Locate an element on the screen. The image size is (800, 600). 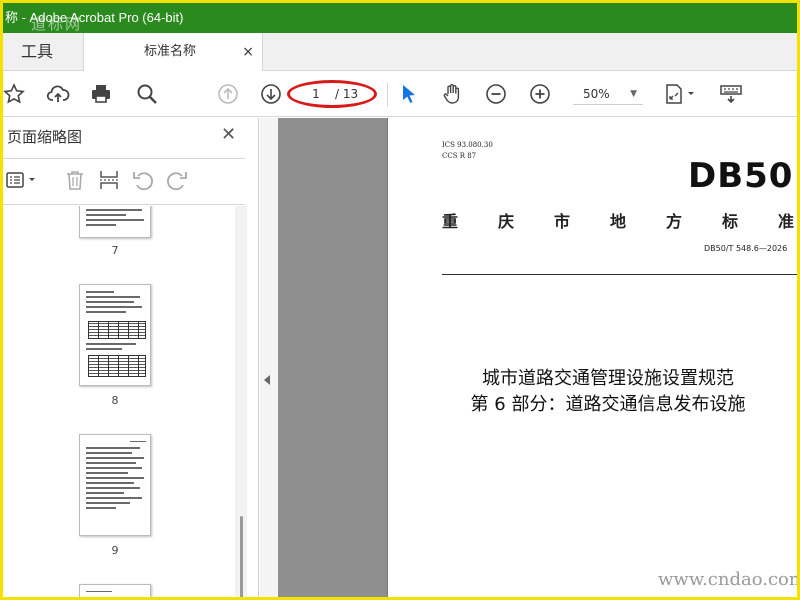
document-title-line-2: 第 6 部分：道路交通信息发布设施 is located at coordinates (608, 404).